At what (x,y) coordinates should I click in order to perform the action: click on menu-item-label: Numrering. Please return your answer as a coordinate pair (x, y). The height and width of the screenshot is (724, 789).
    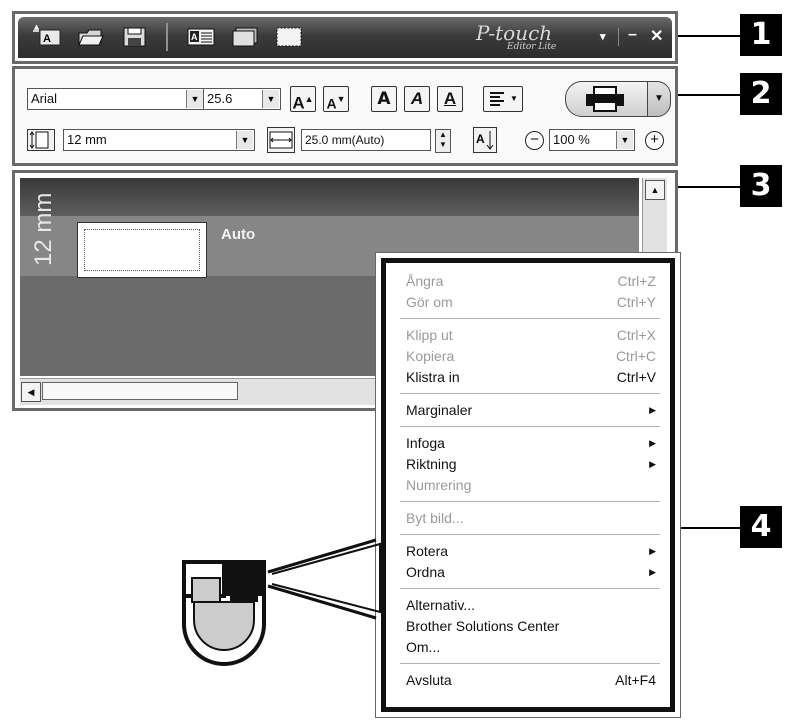
    Looking at the image, I should click on (439, 485).